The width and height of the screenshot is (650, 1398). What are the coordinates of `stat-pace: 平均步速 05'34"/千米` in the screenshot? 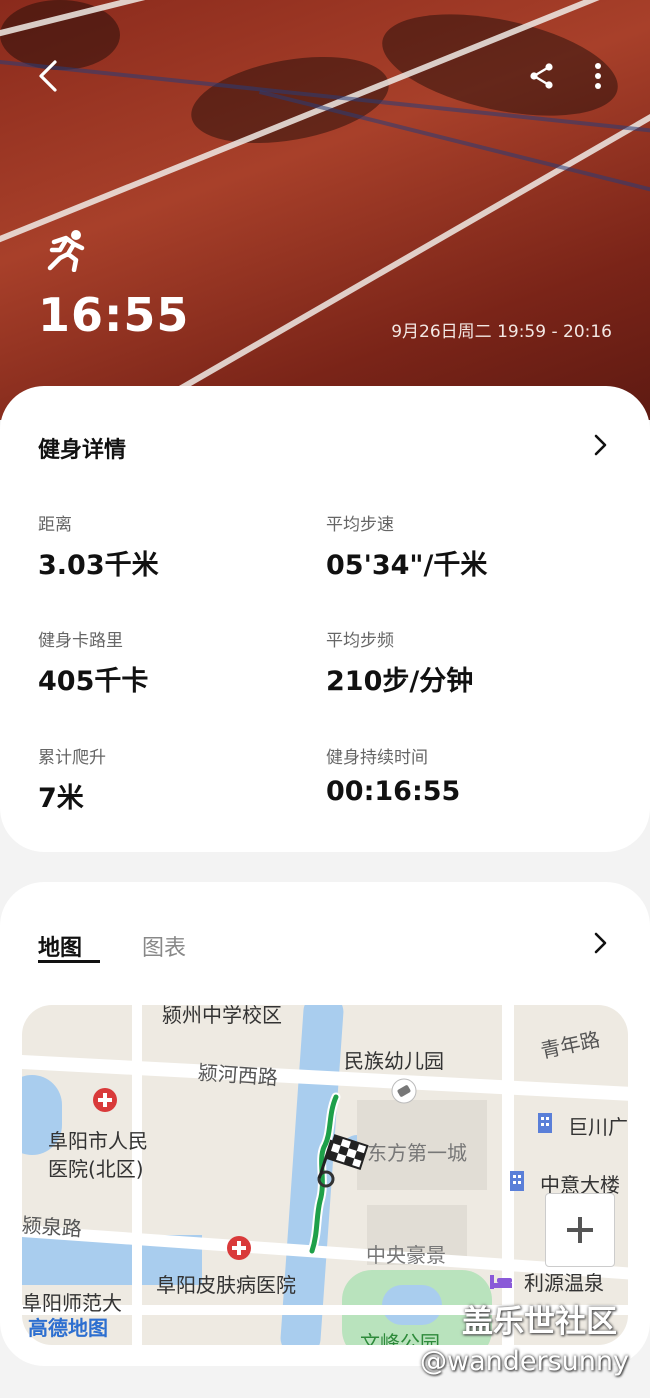 It's located at (406, 546).